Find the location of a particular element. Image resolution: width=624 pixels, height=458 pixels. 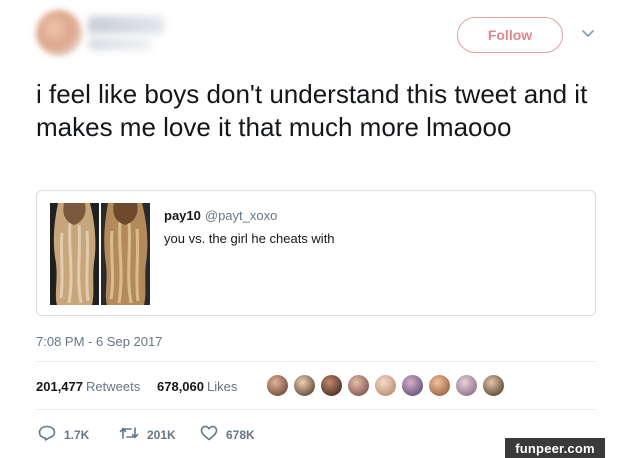

like-stat: 678,060 Likes is located at coordinates (197, 386).